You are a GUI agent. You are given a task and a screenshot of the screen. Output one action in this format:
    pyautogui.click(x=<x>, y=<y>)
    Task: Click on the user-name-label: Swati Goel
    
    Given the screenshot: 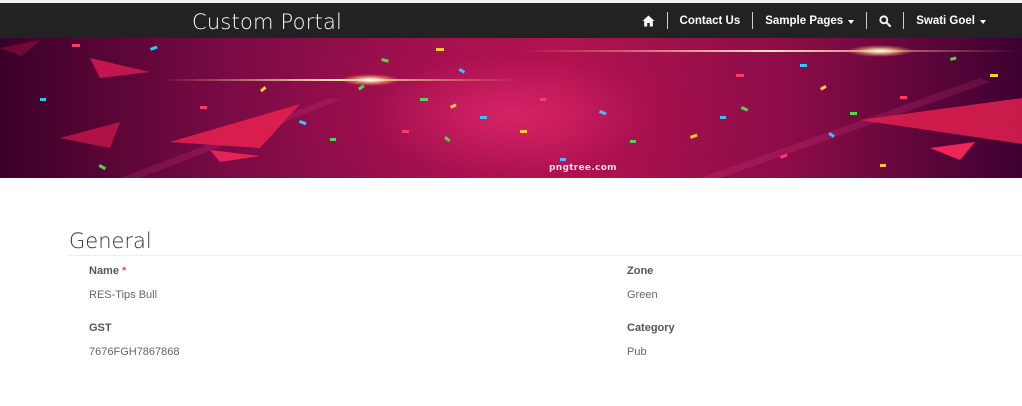 What is the action you would take?
    pyautogui.click(x=945, y=20)
    